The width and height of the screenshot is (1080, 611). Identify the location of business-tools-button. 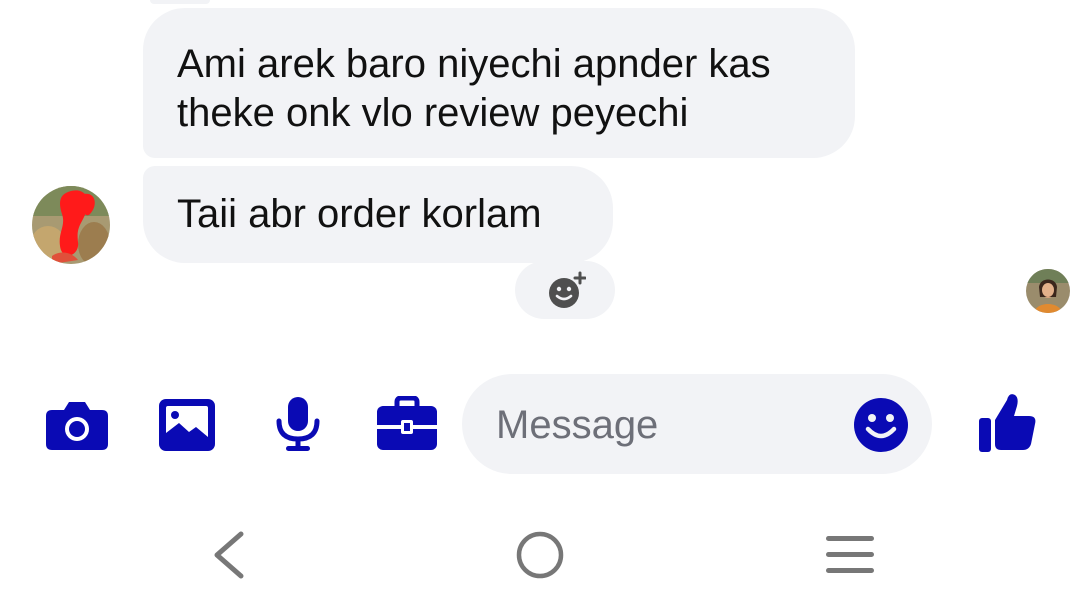
(407, 425).